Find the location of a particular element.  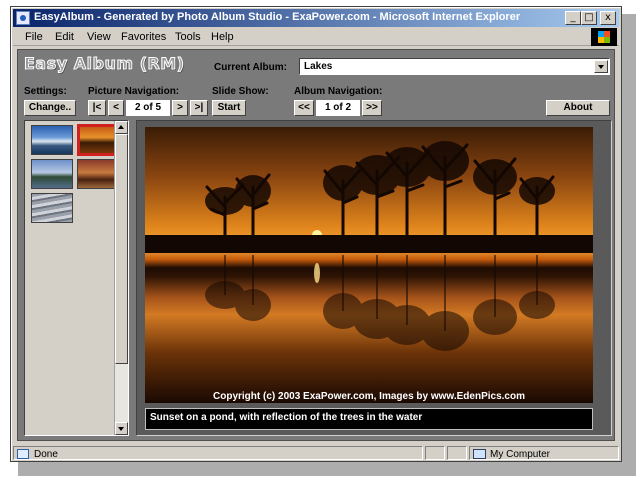

minimize-button: _ is located at coordinates (573, 18).